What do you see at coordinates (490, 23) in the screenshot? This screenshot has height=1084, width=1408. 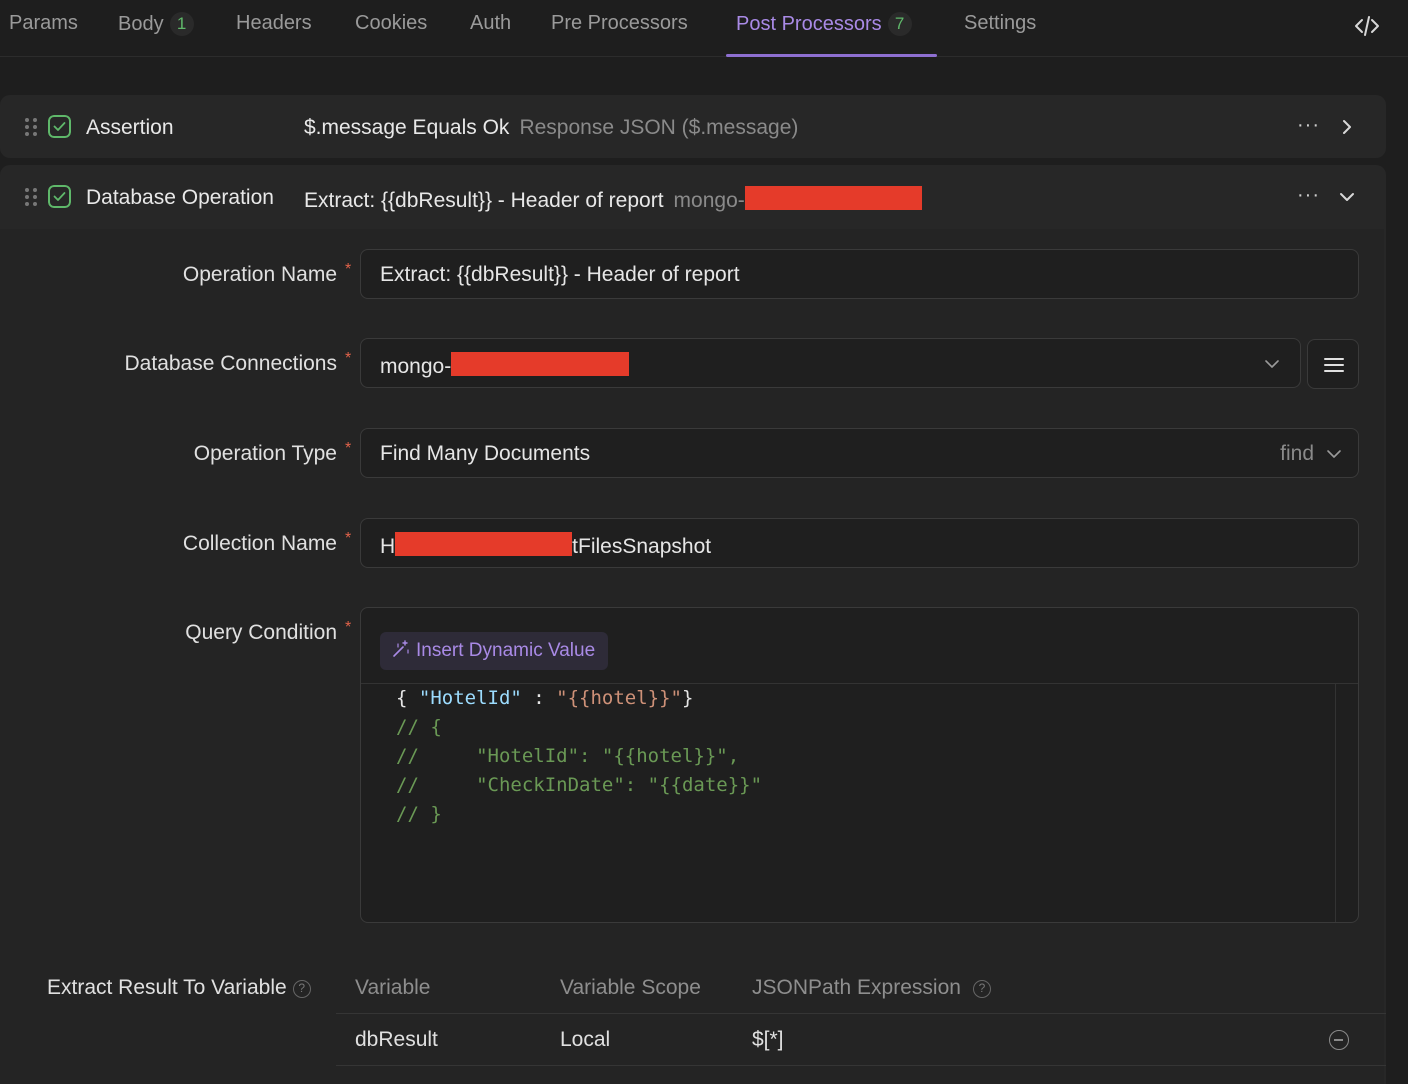 I see `tab-auth: Auth` at bounding box center [490, 23].